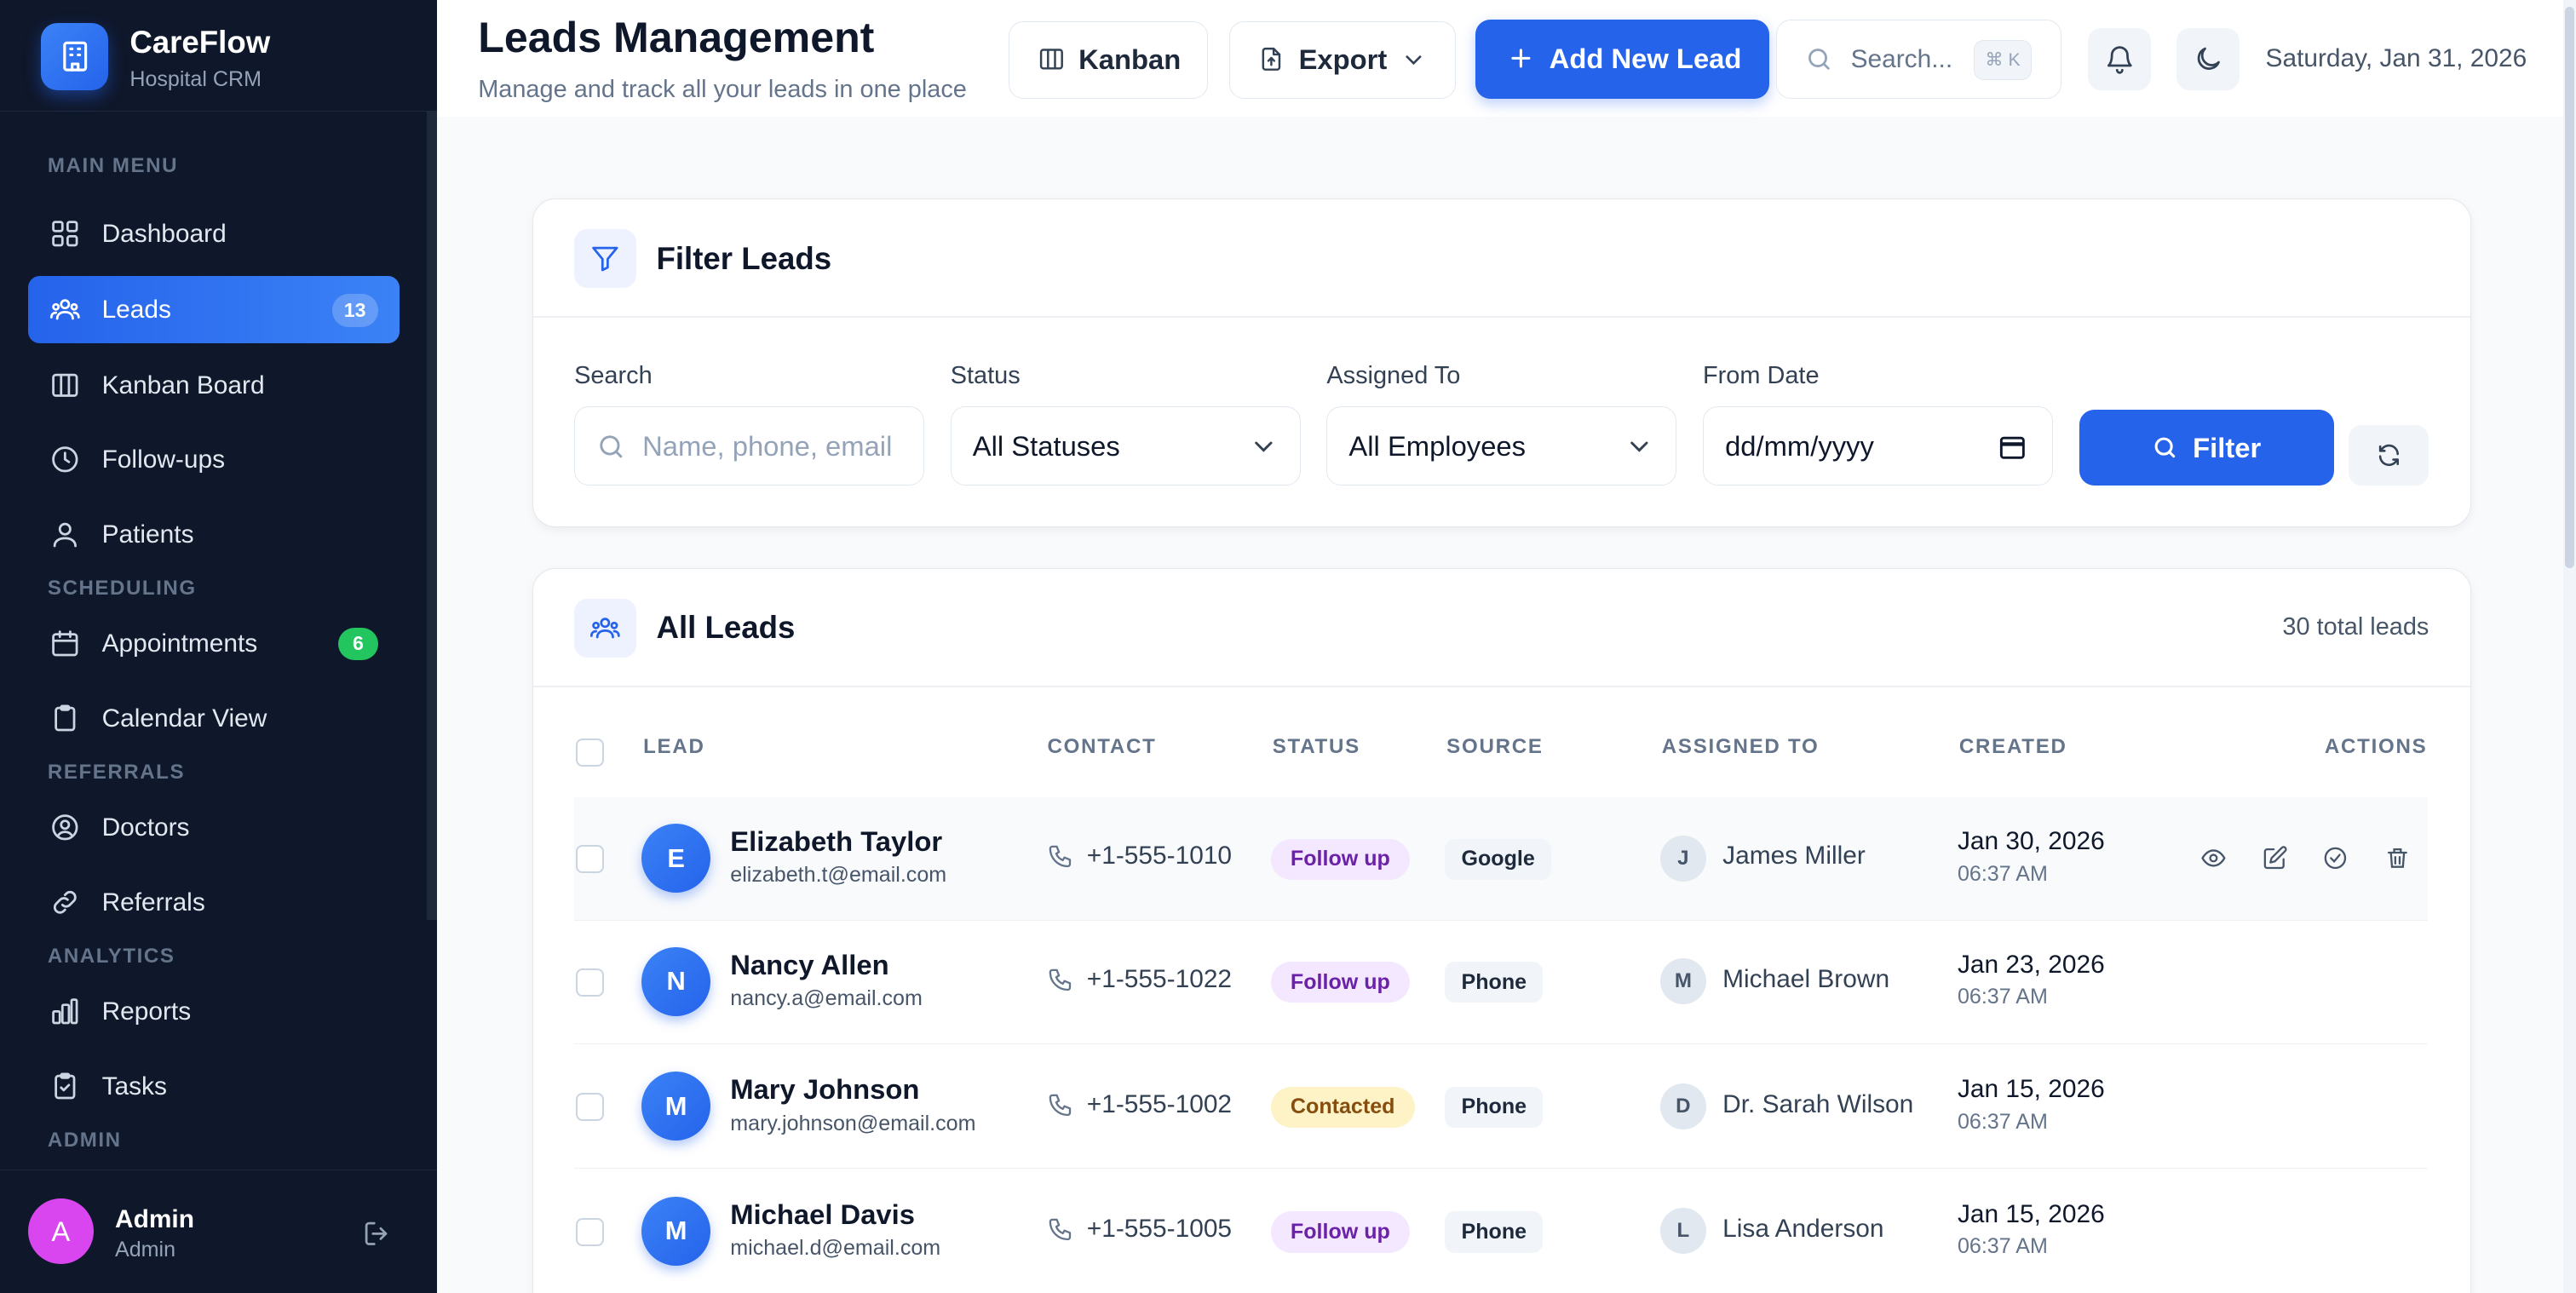 This screenshot has width=2576, height=1293. I want to click on sidebar-item-doctors: Doctors, so click(214, 827).